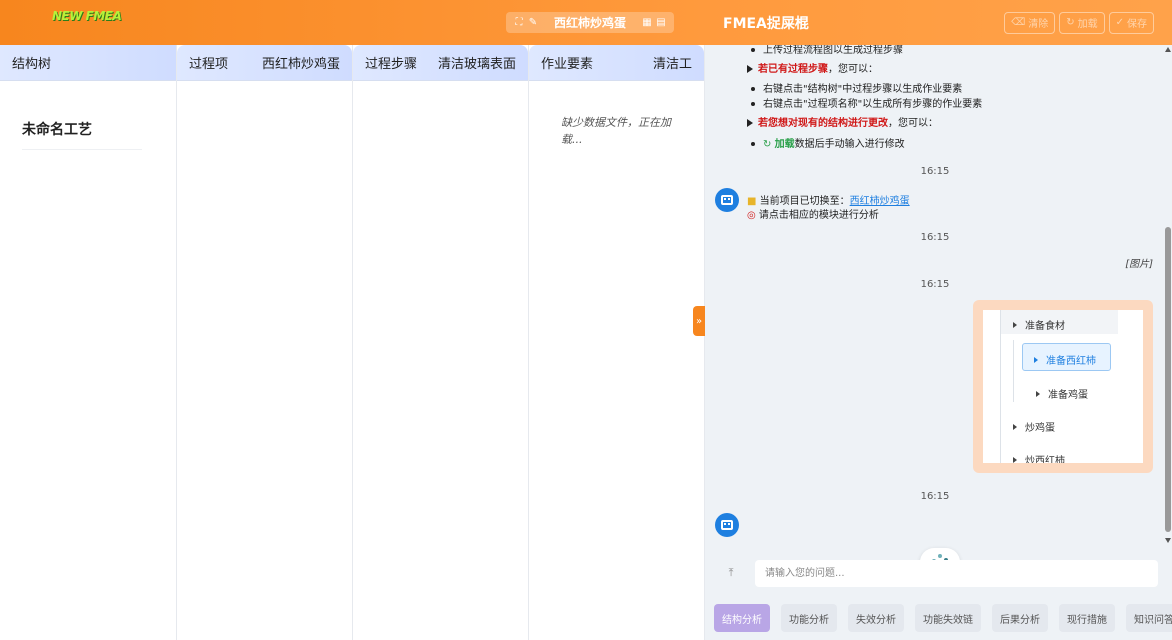  I want to click on target-icon: ◎, so click(751, 215).